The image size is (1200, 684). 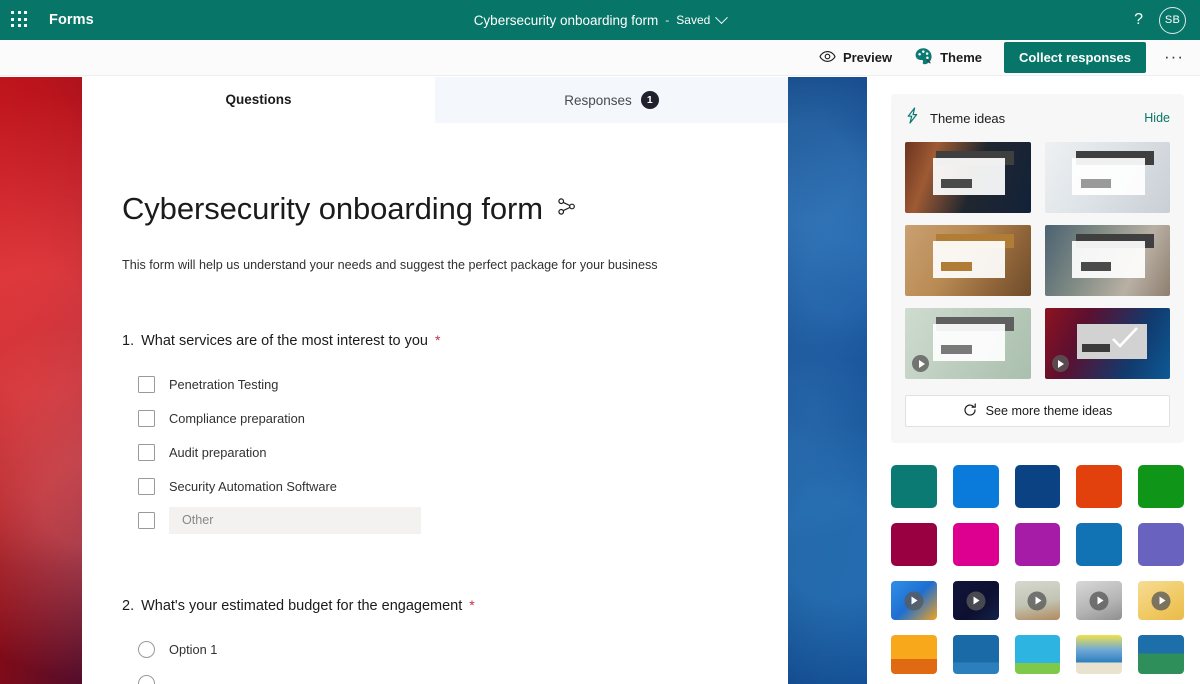 I want to click on option-row: Compliance preparation, so click(x=443, y=418).